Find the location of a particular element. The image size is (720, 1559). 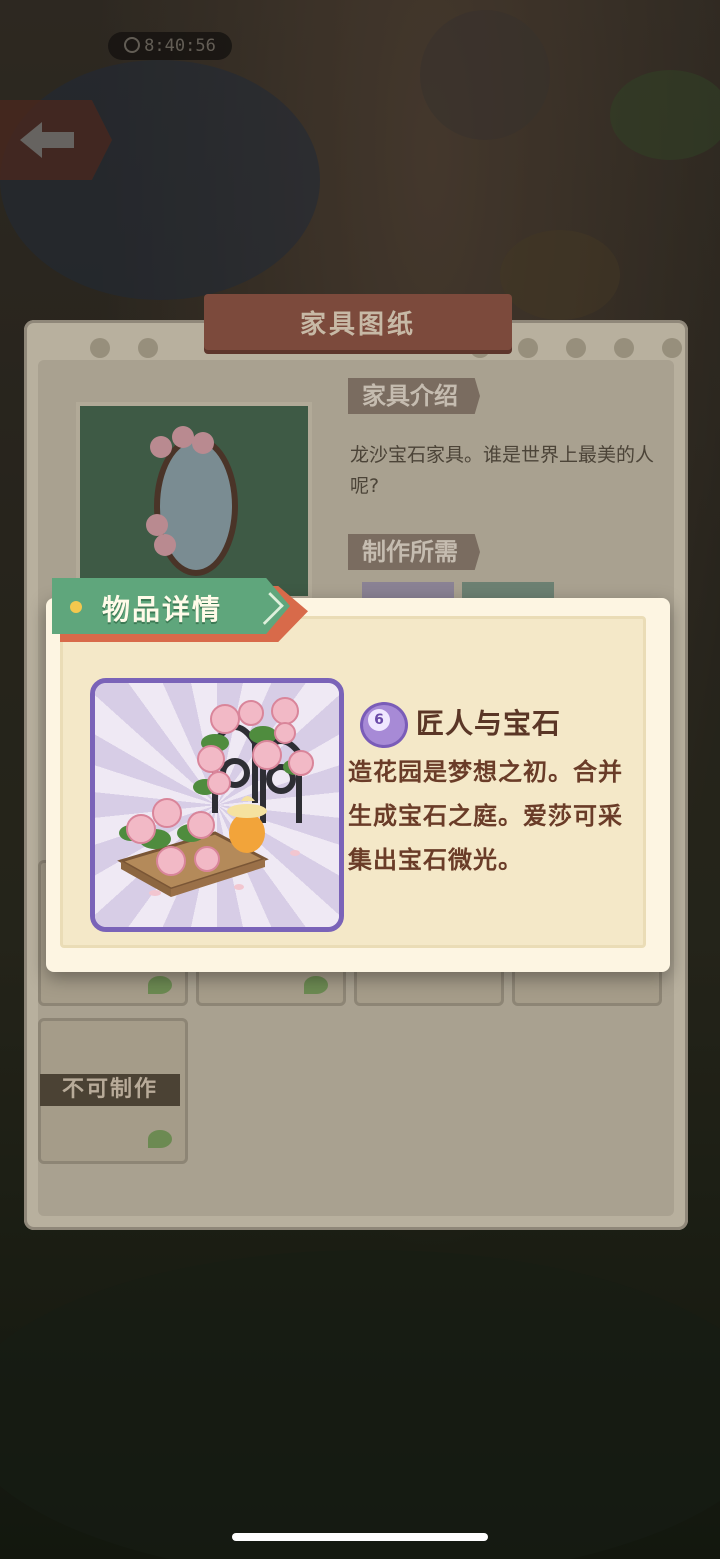

item-description: 造花园是梦想之初。合并生成宝石之庭。爱莎可采集出宝石微光。 is located at coordinates (485, 816).